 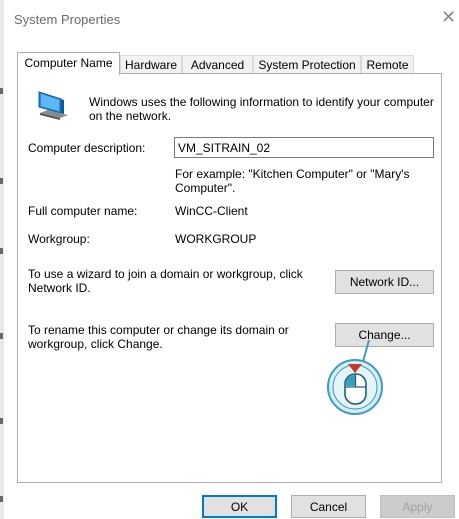 I want to click on full-computer-name-value: WinCC-Client, so click(x=211, y=211).